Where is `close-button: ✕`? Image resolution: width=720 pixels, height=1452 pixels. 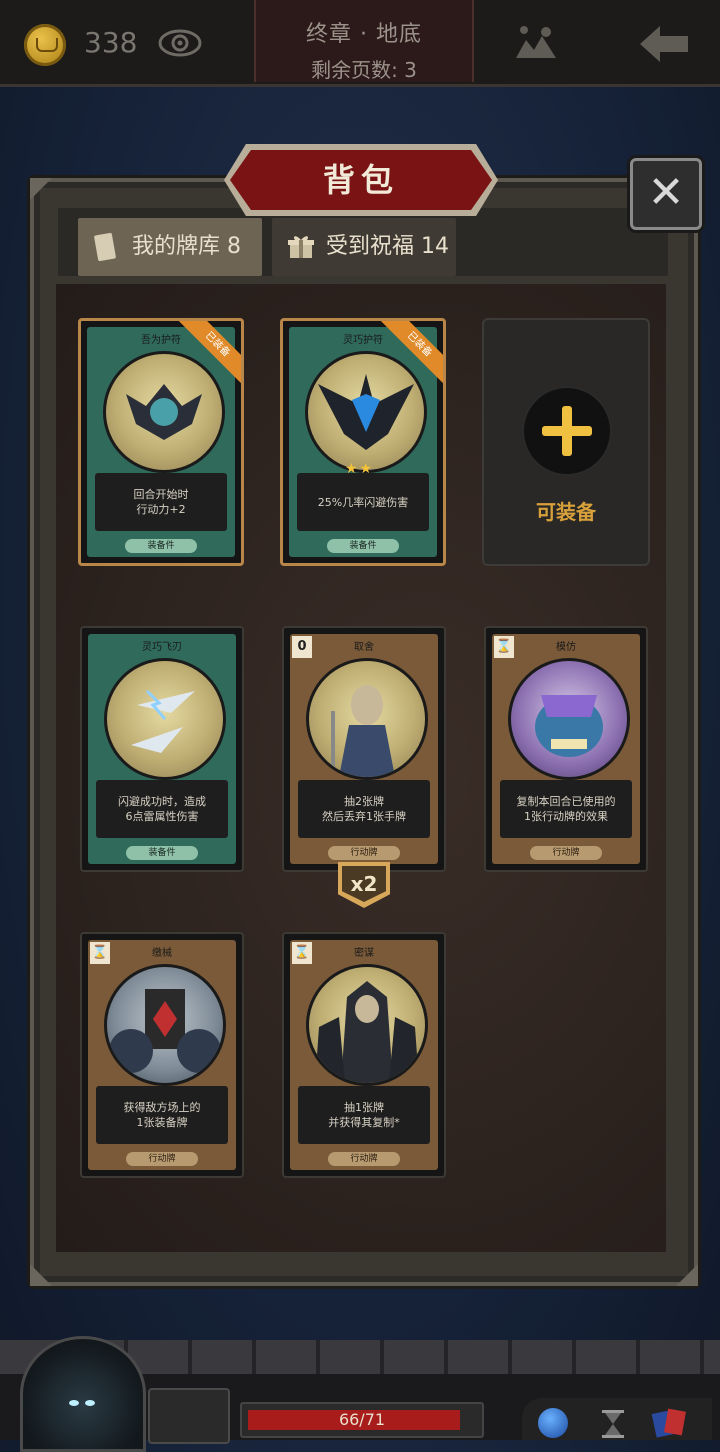
close-button: ✕ is located at coordinates (666, 194).